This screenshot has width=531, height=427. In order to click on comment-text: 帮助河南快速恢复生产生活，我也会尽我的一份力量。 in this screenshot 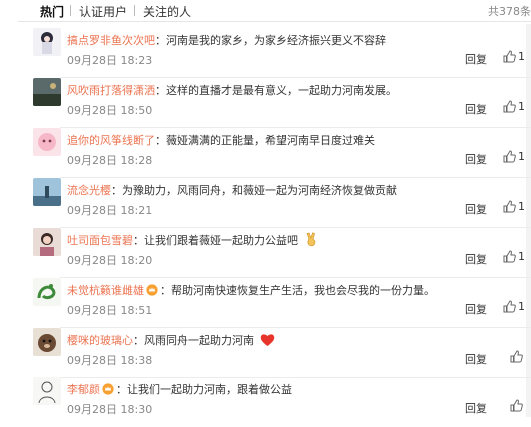, I will do `click(303, 290)`.